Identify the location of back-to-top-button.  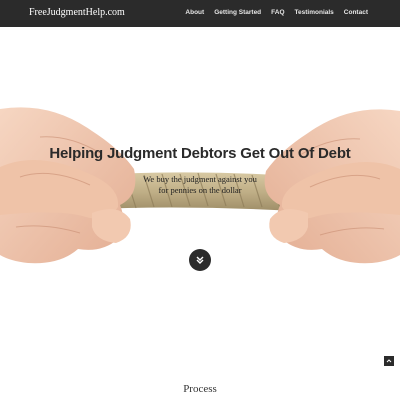
(389, 361).